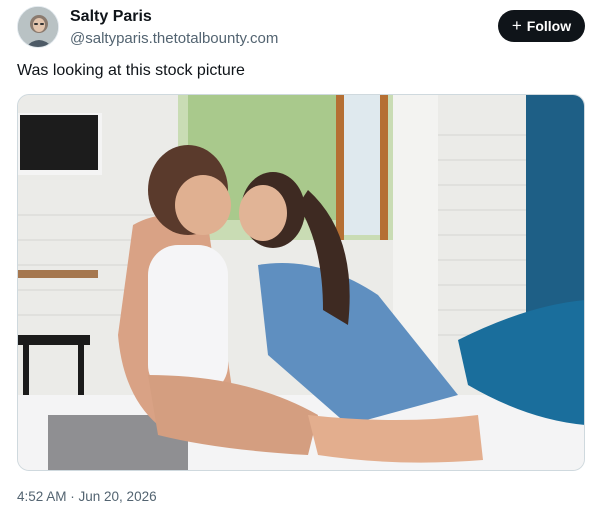  I want to click on post-text: Was looking at this stock picture, so click(131, 70).